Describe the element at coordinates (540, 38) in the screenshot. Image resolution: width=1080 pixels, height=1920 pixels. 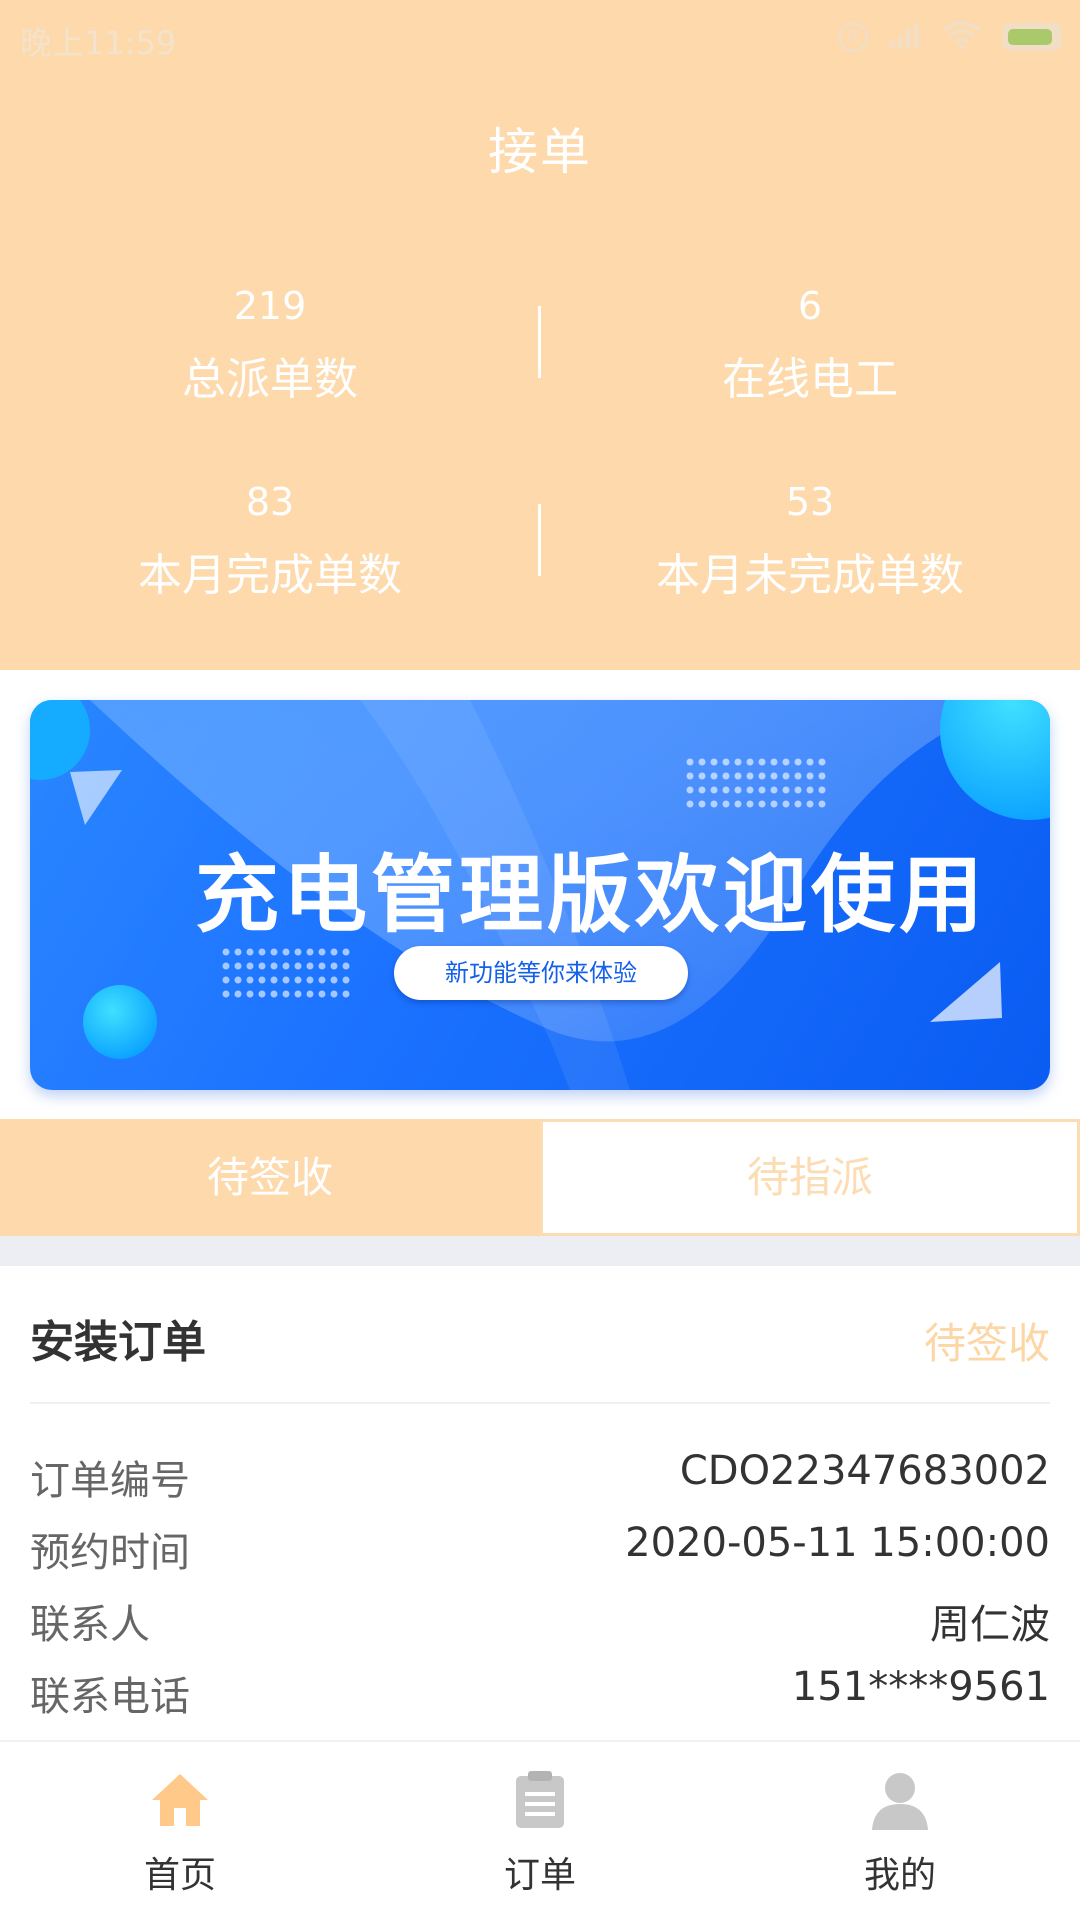
I see `status-bar: 晚上11:59 R` at that location.